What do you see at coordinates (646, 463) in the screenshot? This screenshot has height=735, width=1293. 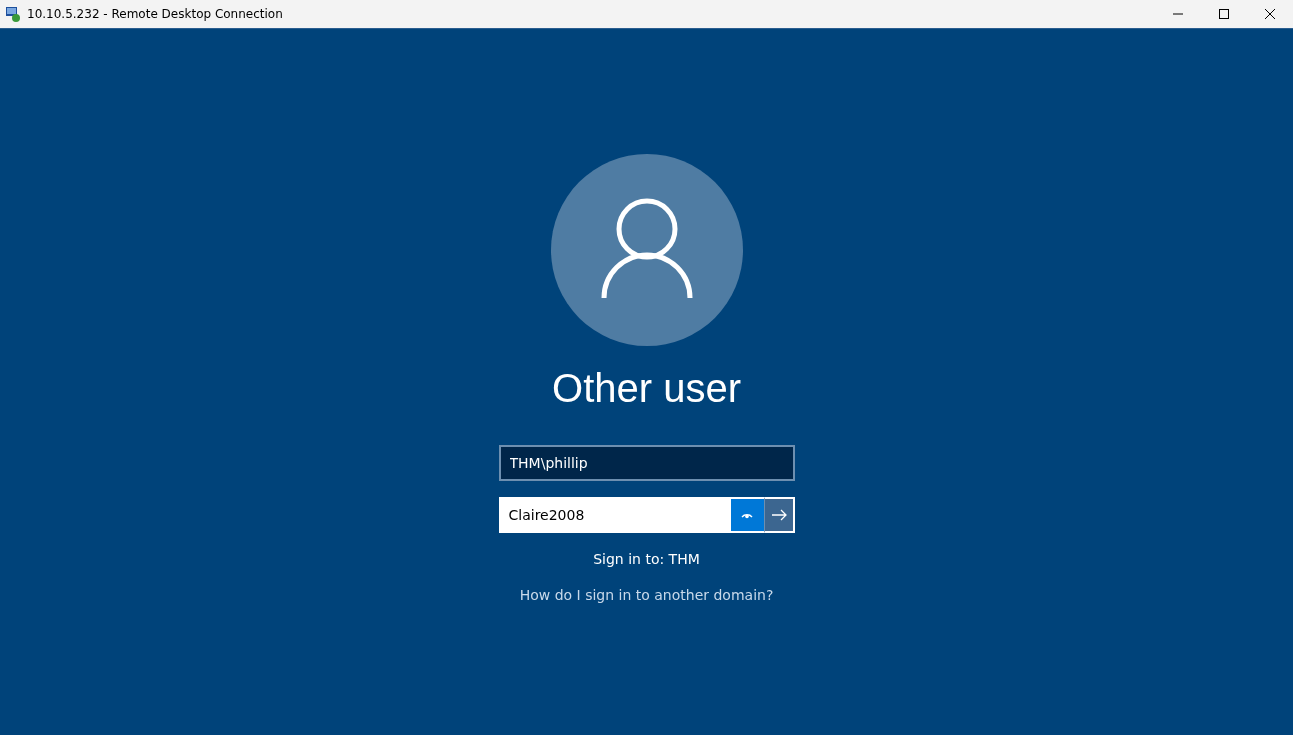 I see `username-field: THM\phillip` at bounding box center [646, 463].